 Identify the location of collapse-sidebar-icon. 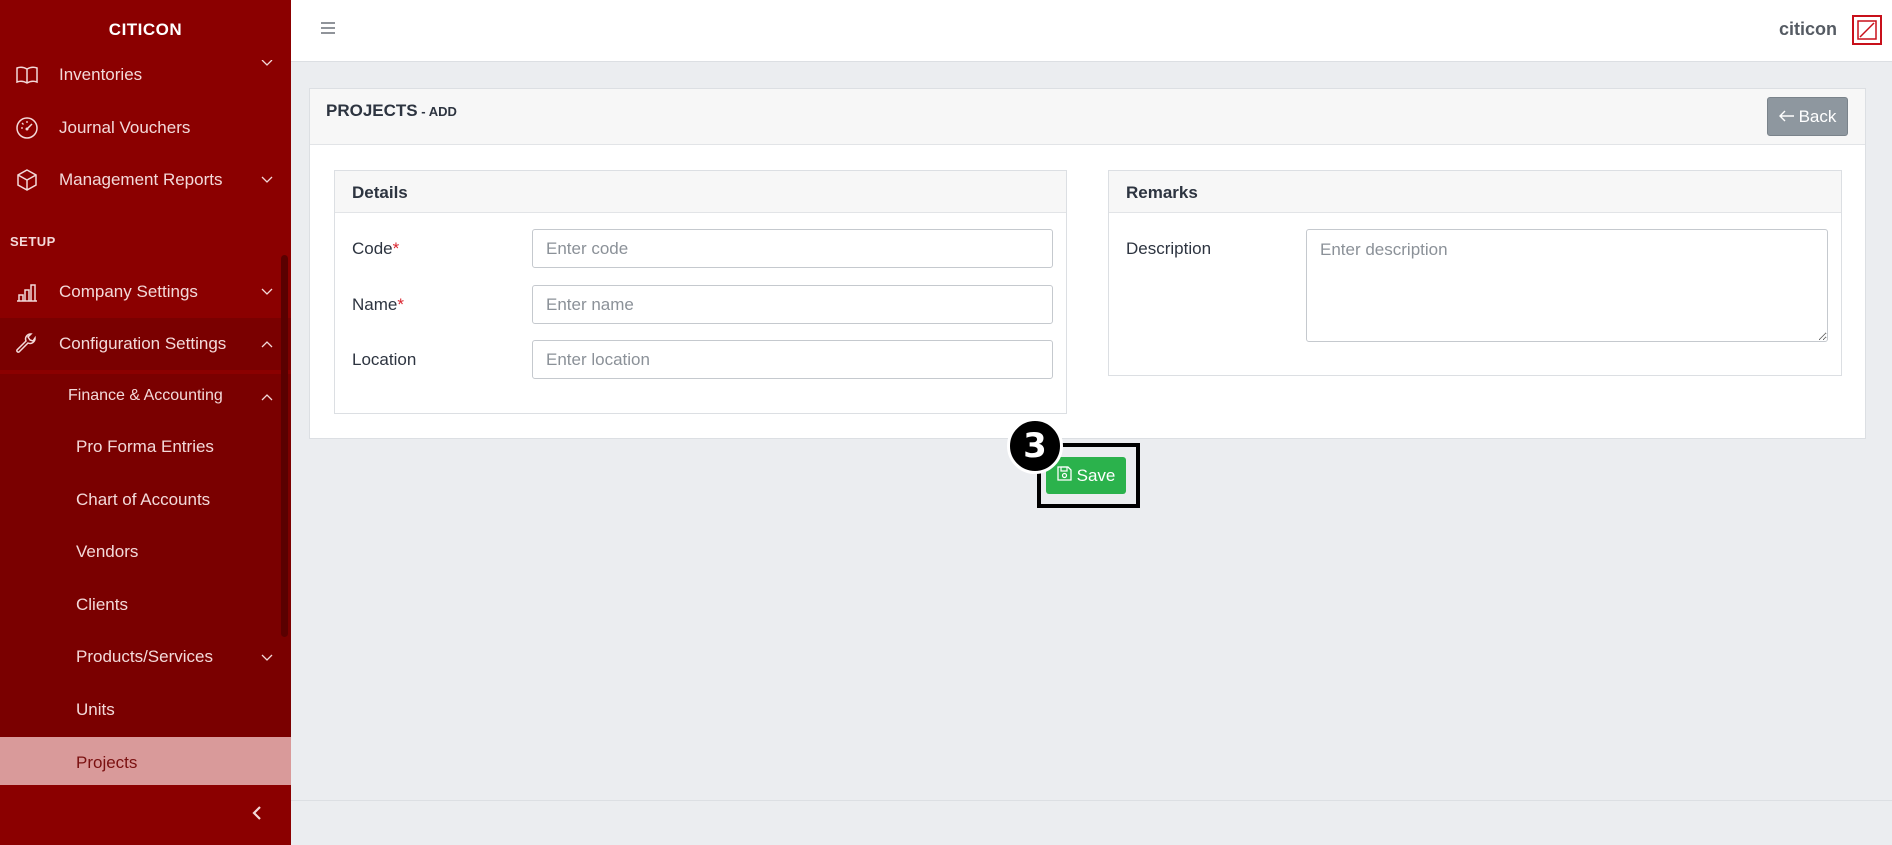
(257, 815).